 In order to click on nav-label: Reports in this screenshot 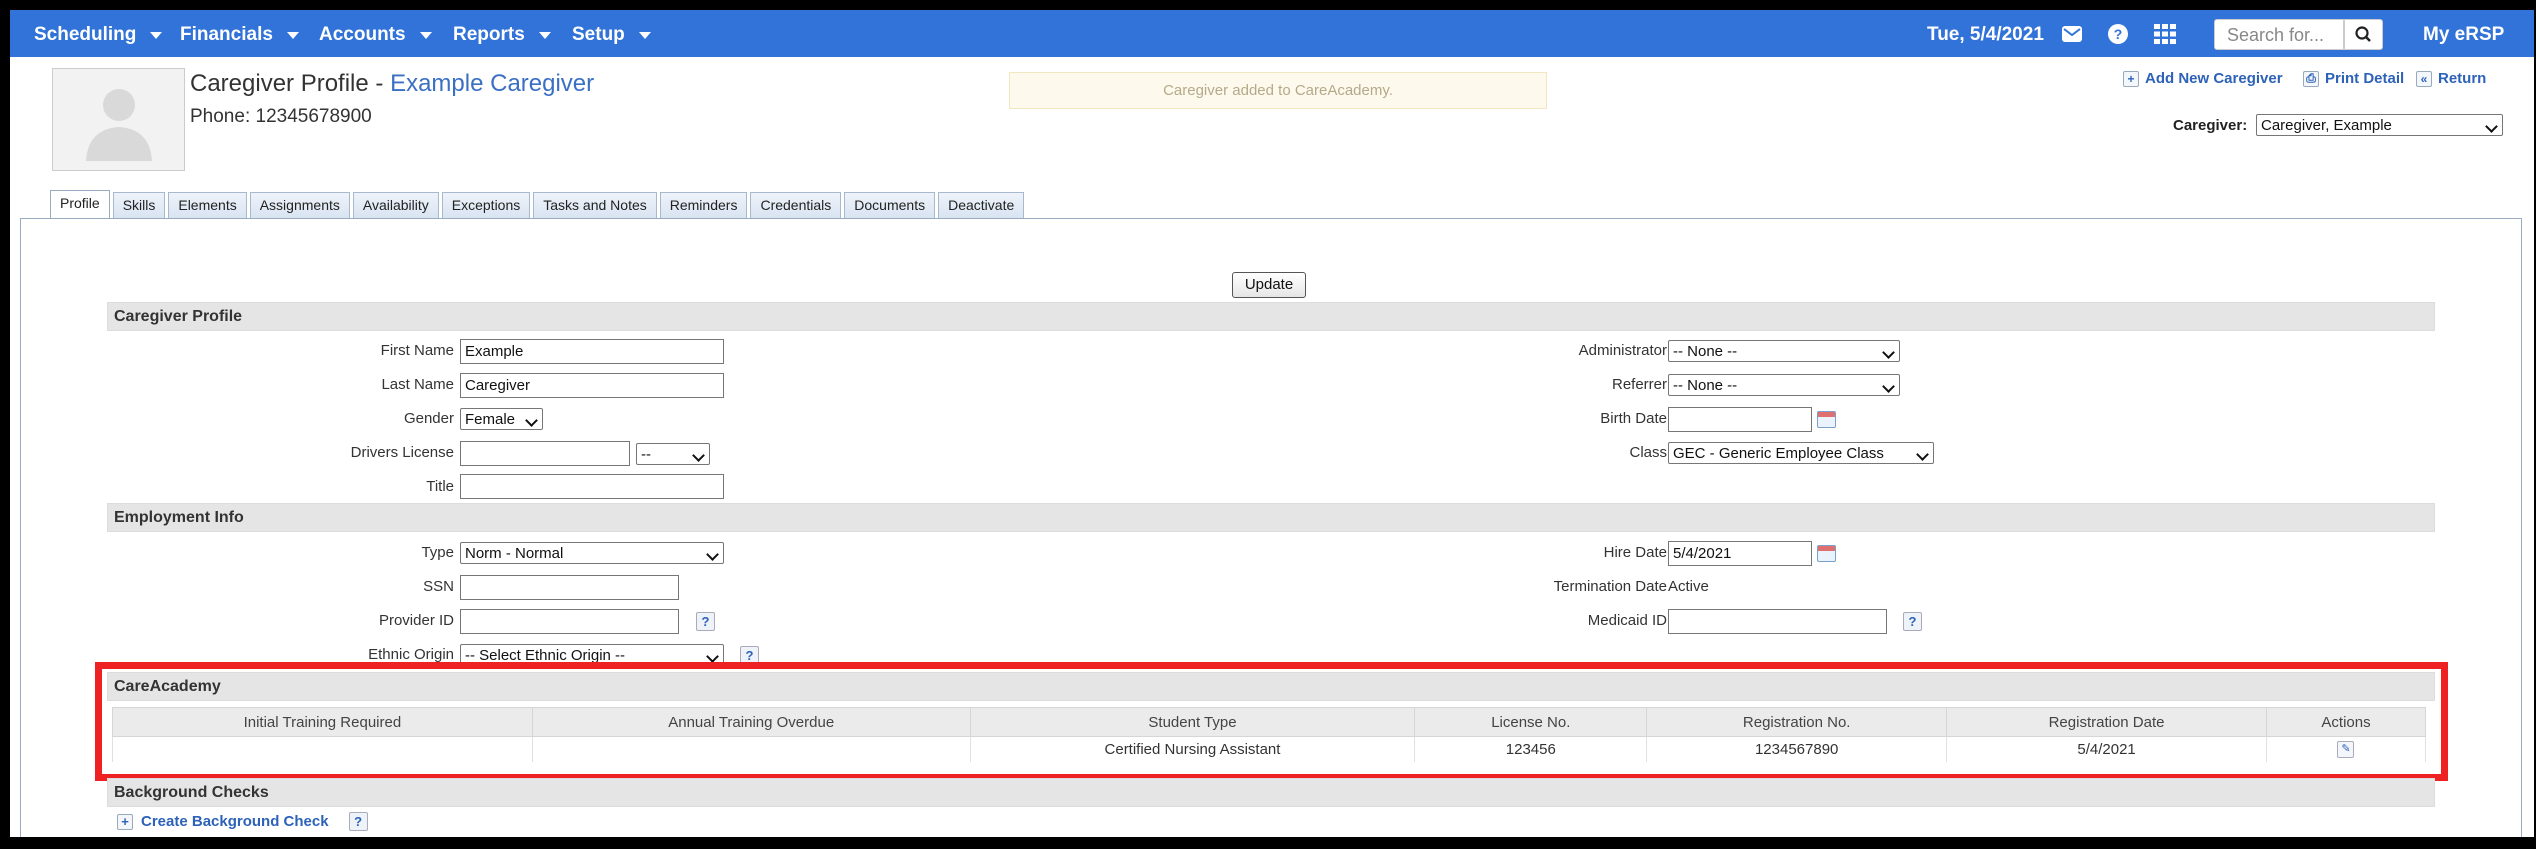, I will do `click(489, 34)`.